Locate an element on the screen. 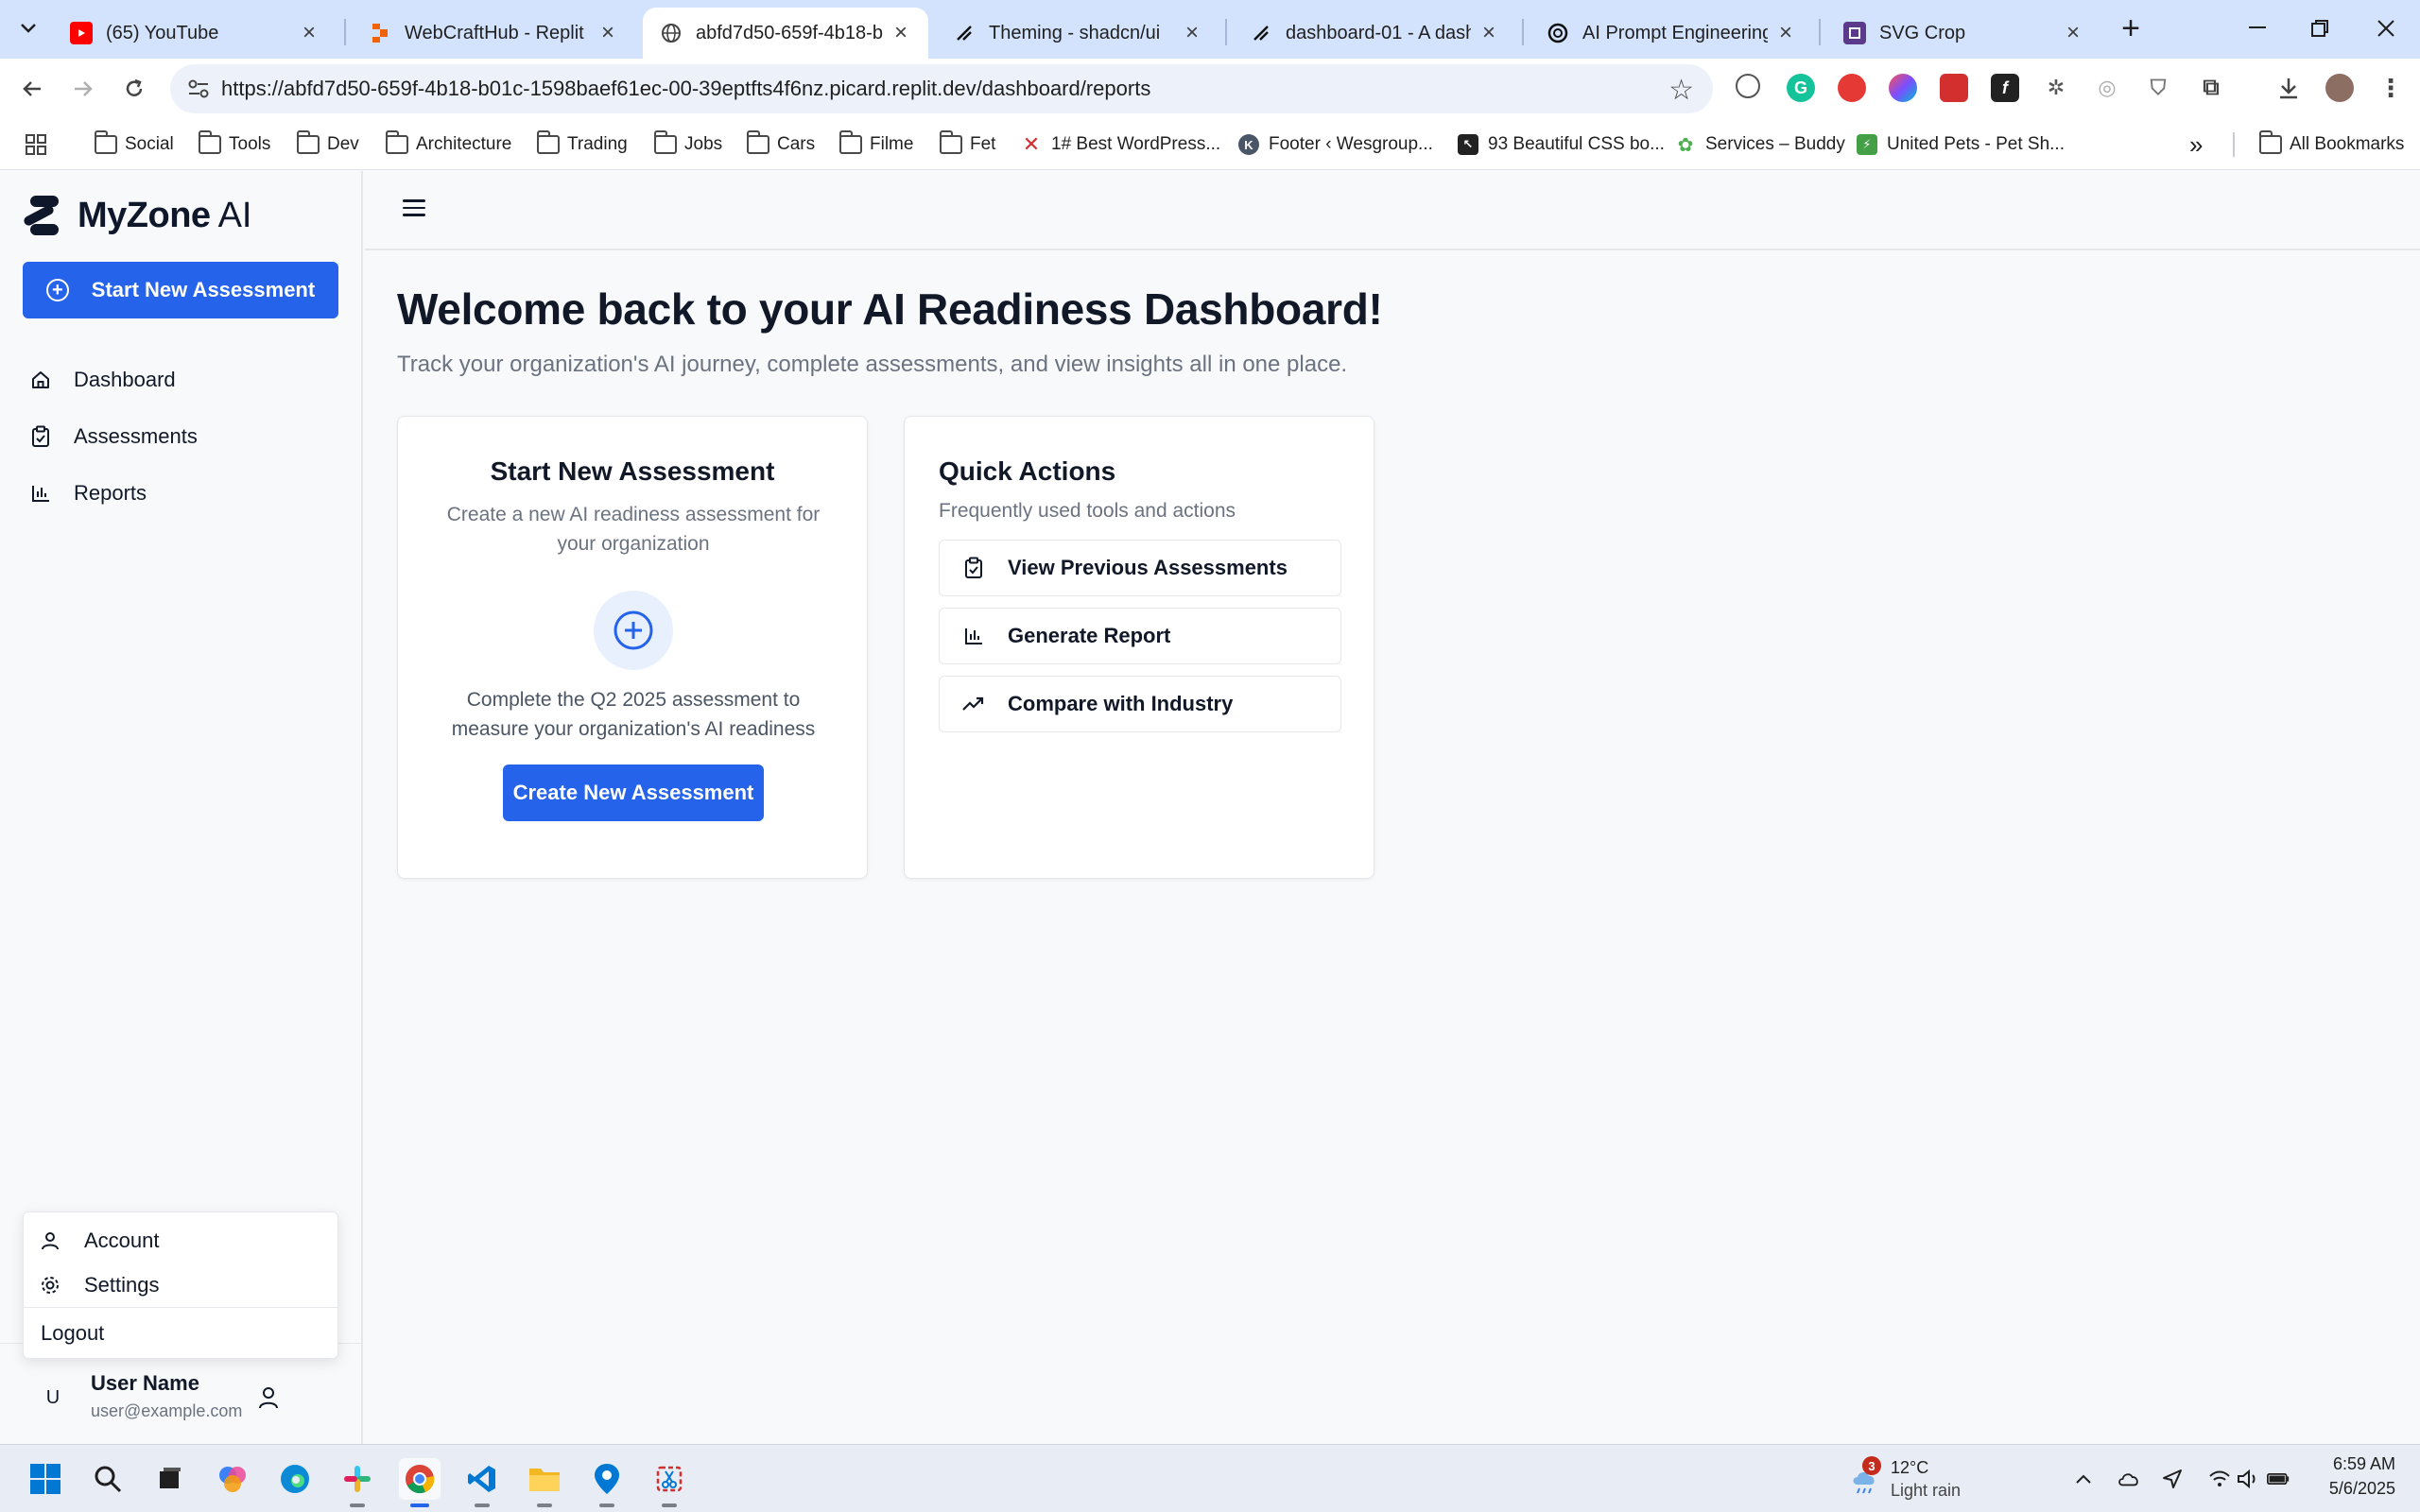 The width and height of the screenshot is (2420, 1512). taskbar-search-button is located at coordinates (108, 1479).